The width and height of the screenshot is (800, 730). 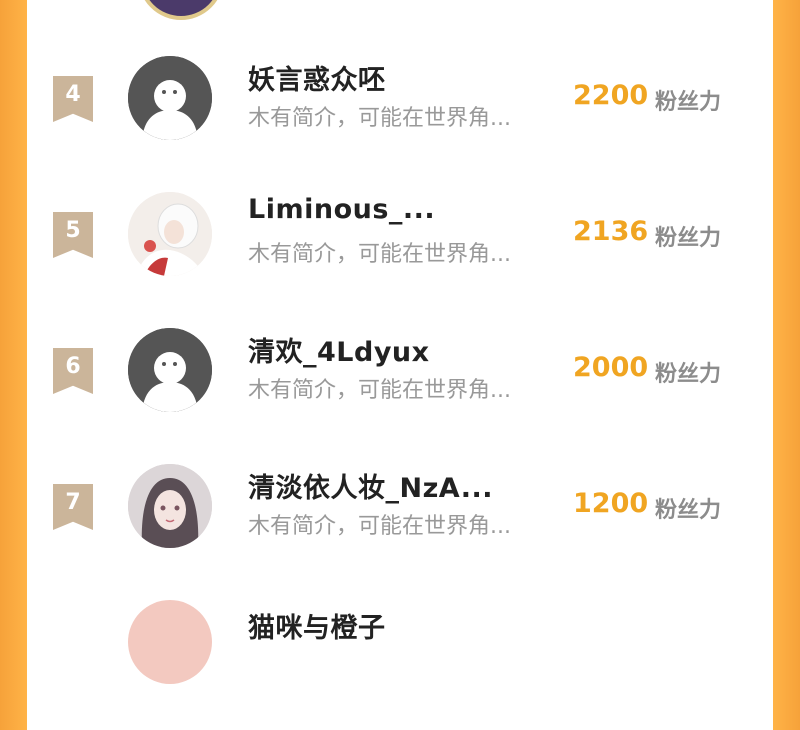 What do you see at coordinates (73, 99) in the screenshot?
I see `rank-badge: 4` at bounding box center [73, 99].